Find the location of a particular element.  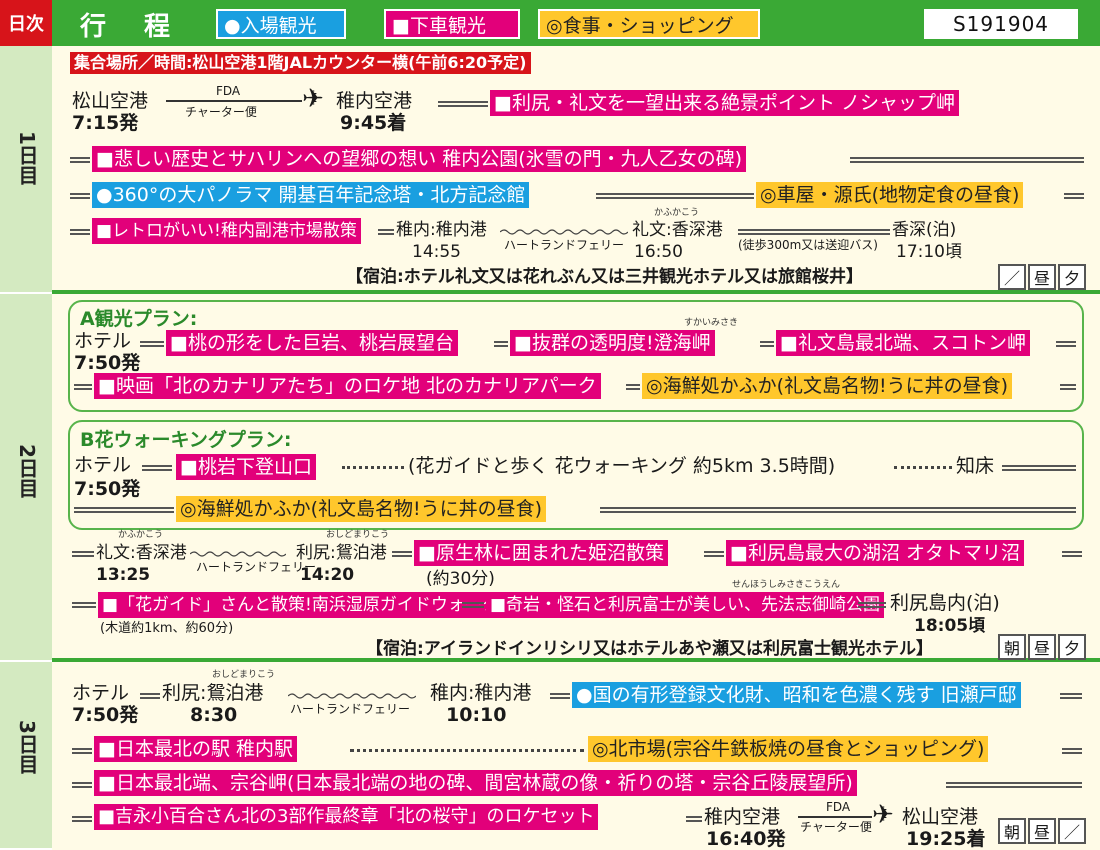

arrival-time: 19:25着 is located at coordinates (946, 839).